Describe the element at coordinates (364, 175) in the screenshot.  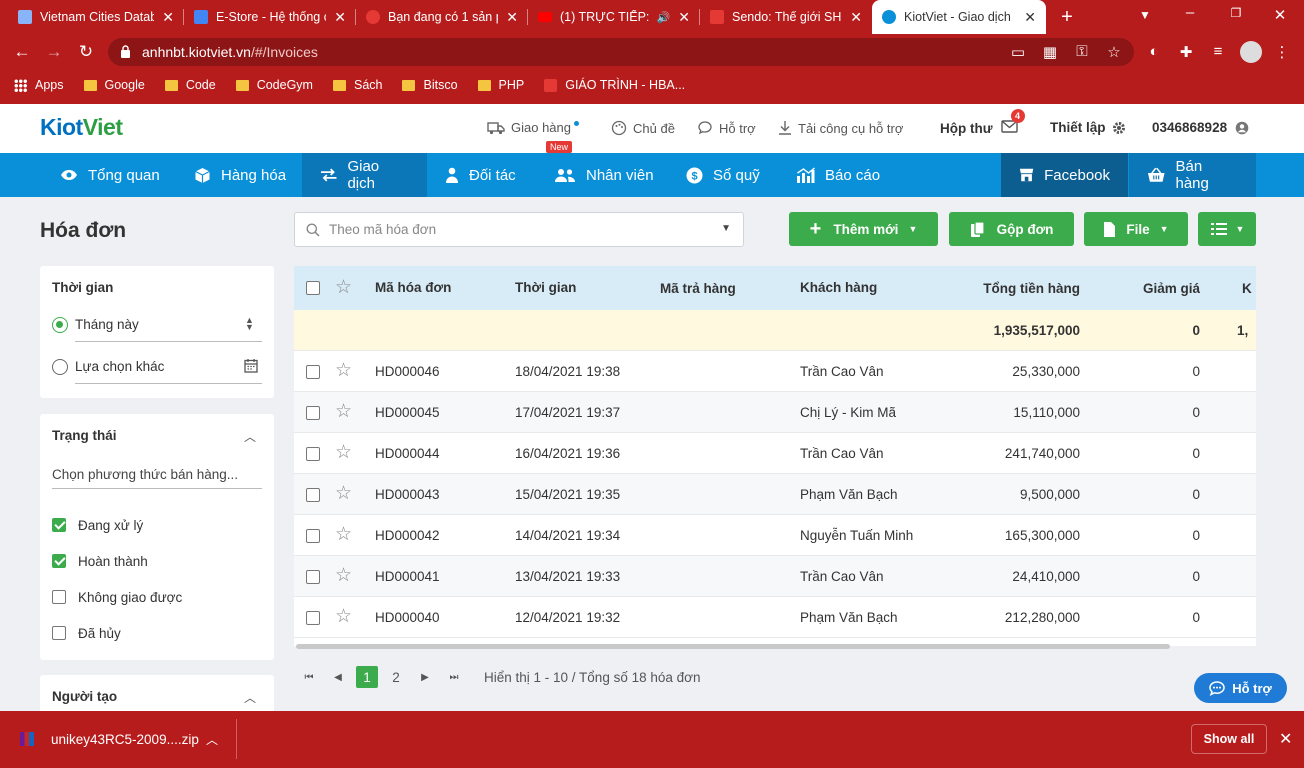
I see `nav-giao-dich: Giao dịch` at that location.